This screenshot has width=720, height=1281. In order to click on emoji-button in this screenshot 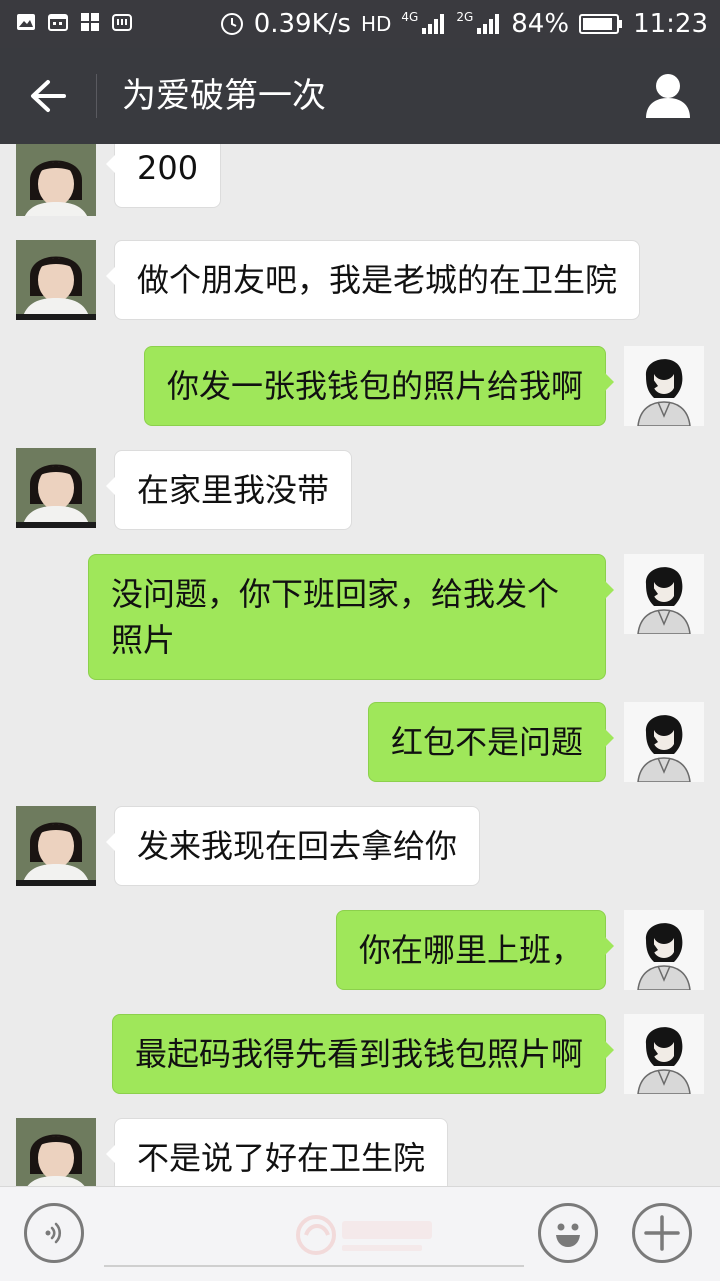, I will do `click(568, 1233)`.